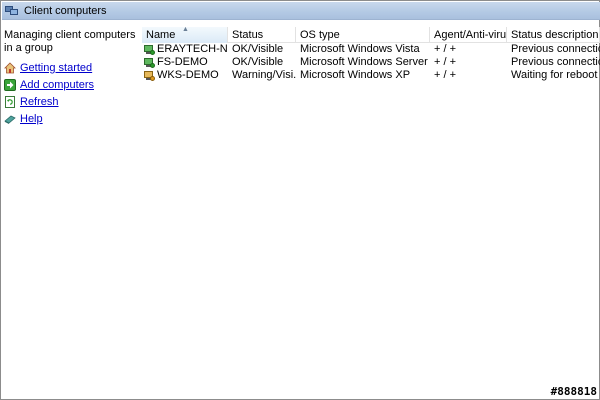  What do you see at coordinates (10, 119) in the screenshot?
I see `book-icon` at bounding box center [10, 119].